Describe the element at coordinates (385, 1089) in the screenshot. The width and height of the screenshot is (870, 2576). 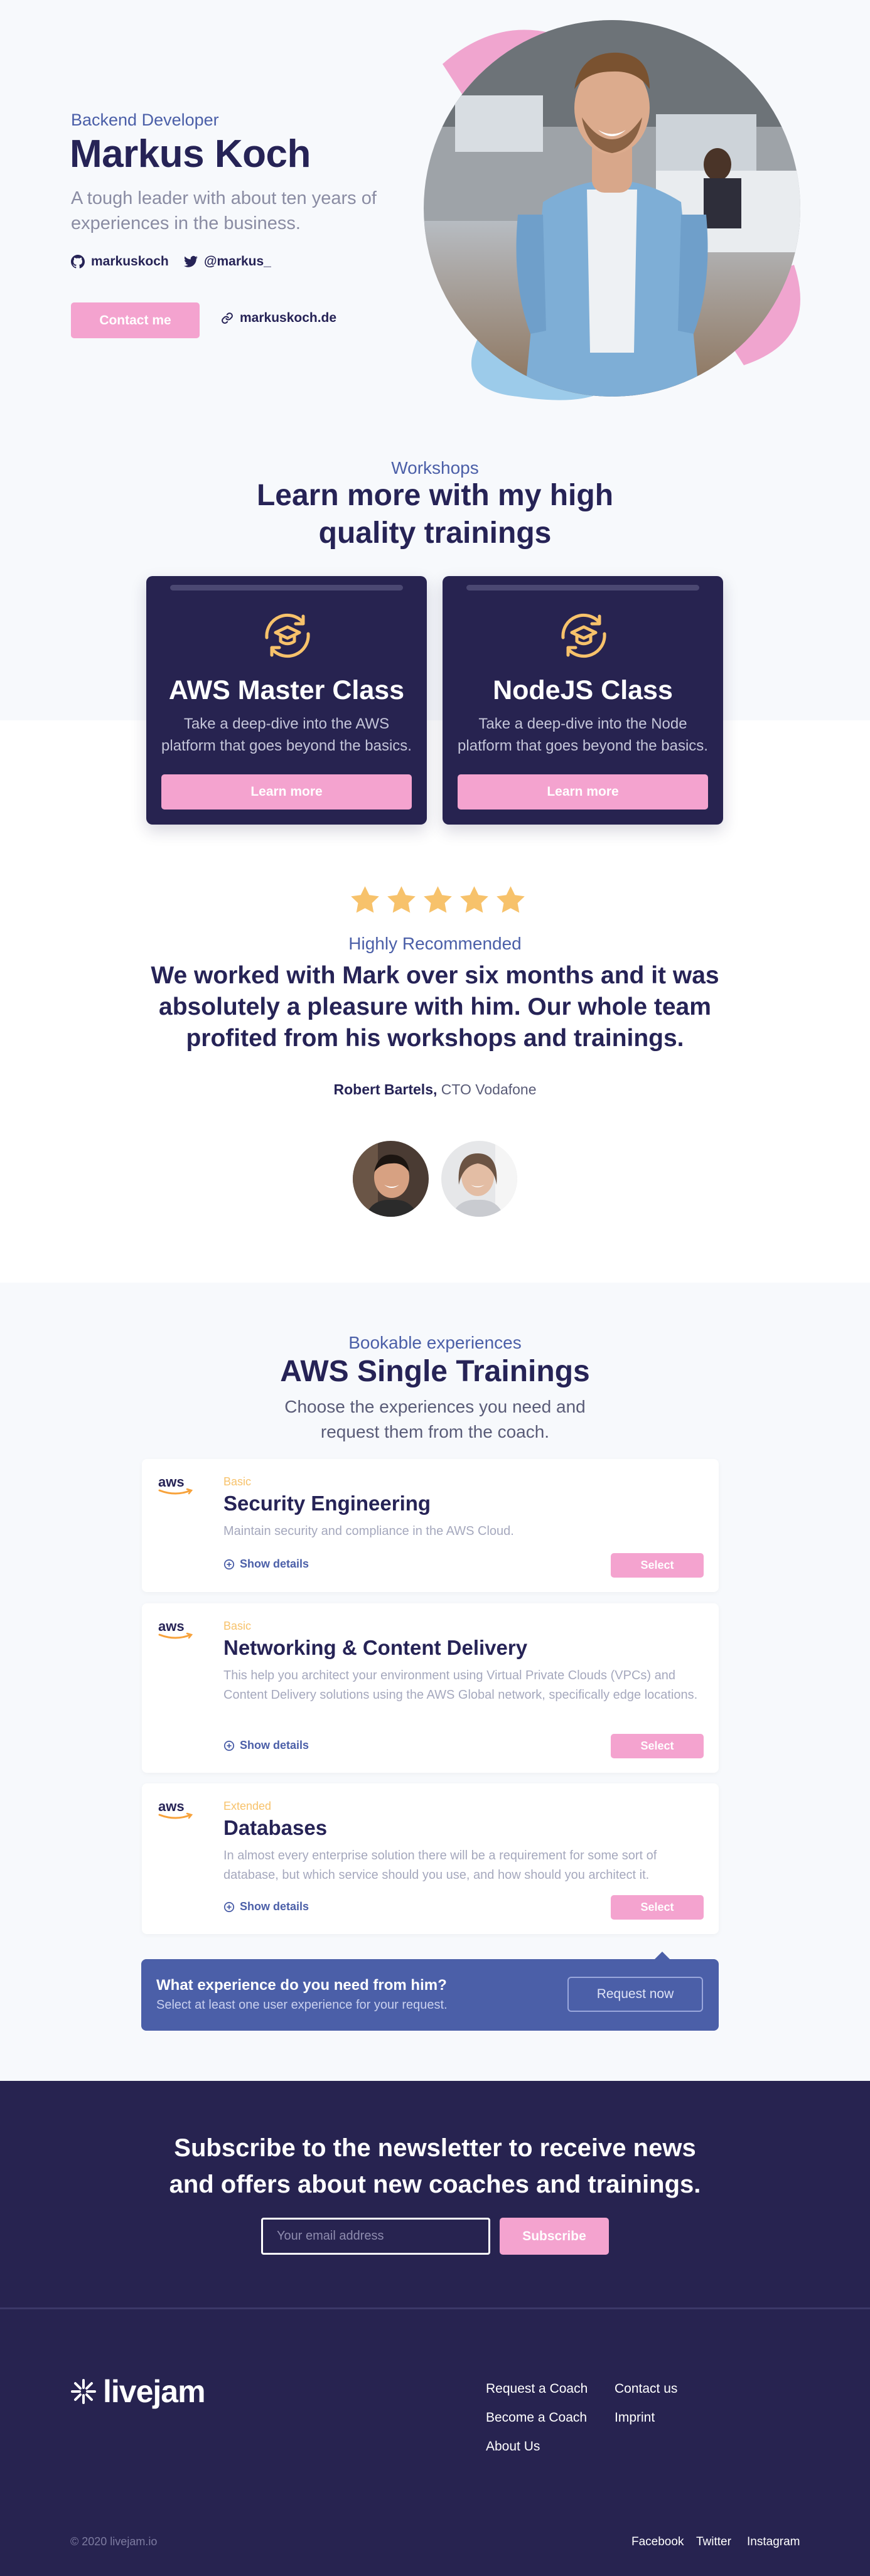
I see `author-name: Robert Bartels,` at that location.